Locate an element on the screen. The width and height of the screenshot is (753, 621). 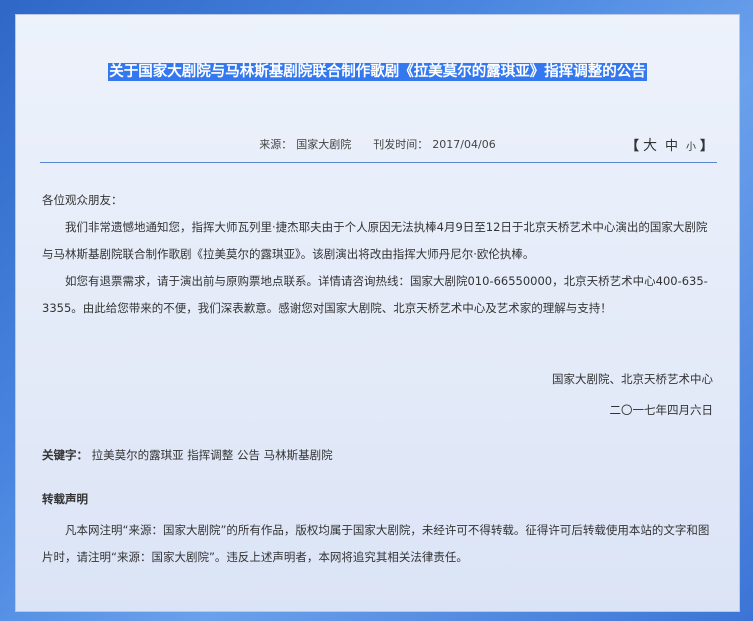
source-label: 来源： is located at coordinates (276, 144).